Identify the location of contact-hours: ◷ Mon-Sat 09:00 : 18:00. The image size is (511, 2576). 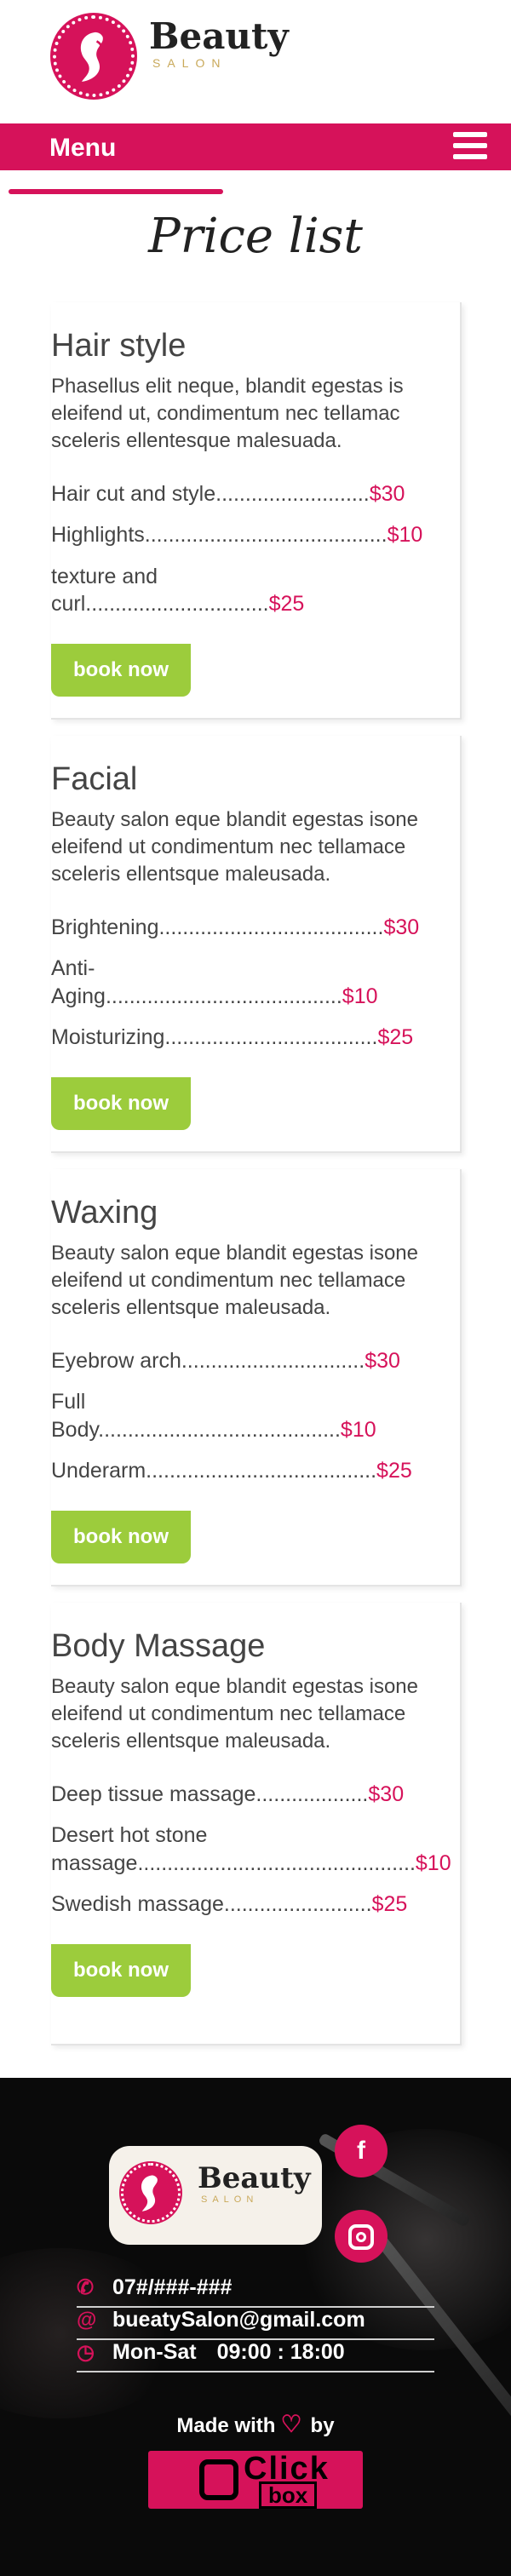
(255, 2356).